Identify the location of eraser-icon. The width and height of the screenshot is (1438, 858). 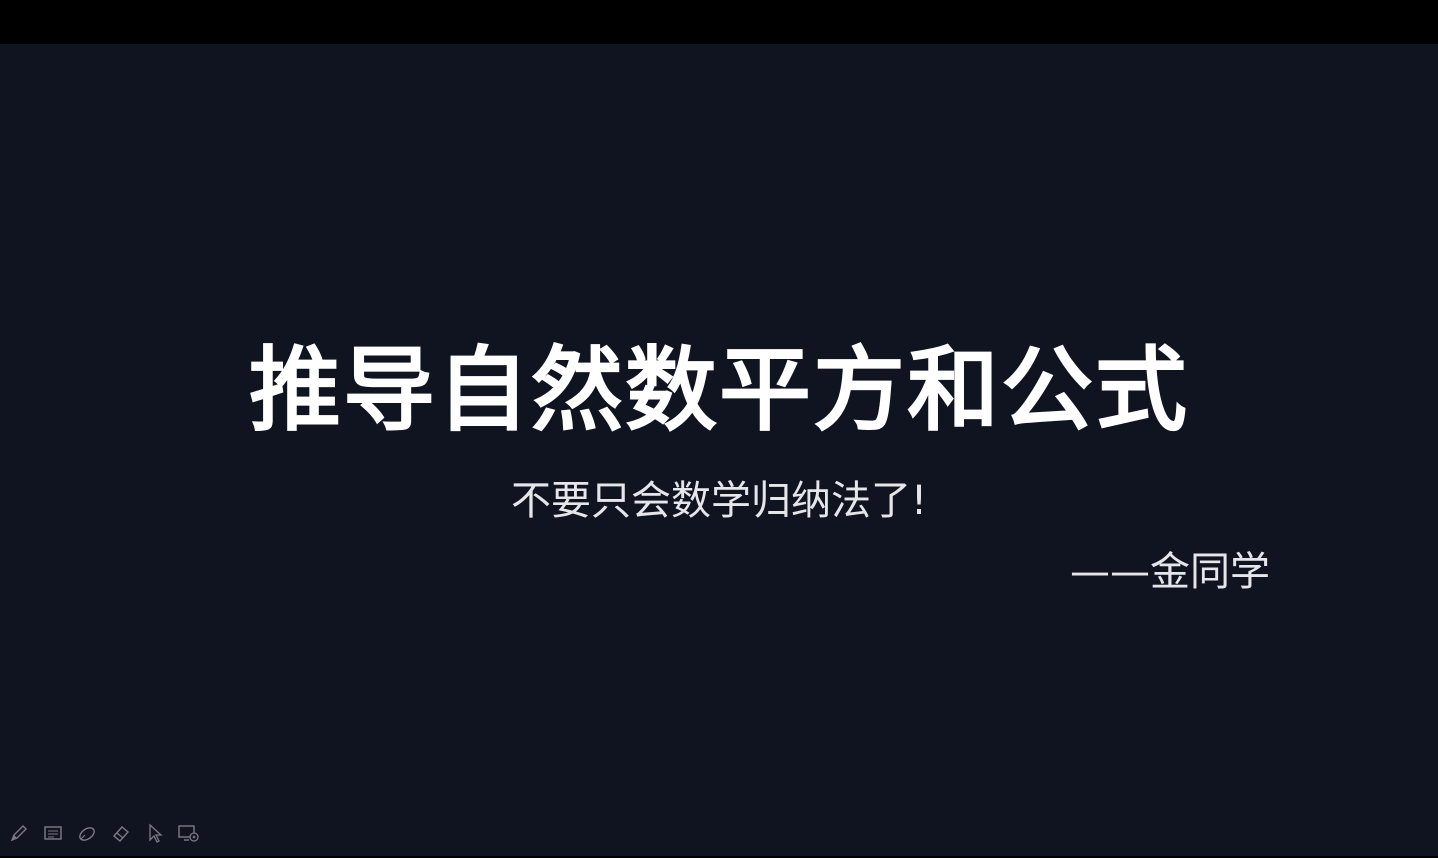
(121, 833).